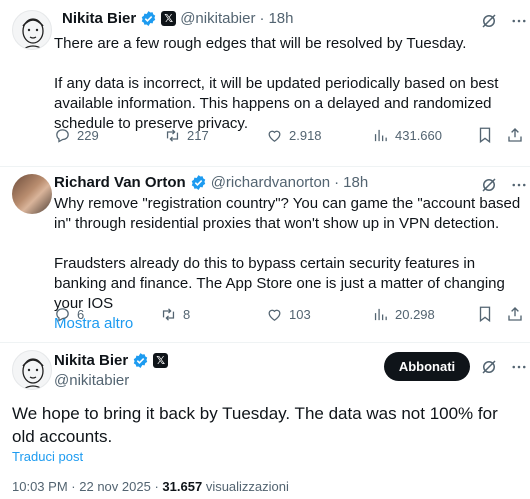 This screenshot has height=499, width=530. What do you see at coordinates (115, 486) in the screenshot?
I see `post-date: 22 nov 2025` at bounding box center [115, 486].